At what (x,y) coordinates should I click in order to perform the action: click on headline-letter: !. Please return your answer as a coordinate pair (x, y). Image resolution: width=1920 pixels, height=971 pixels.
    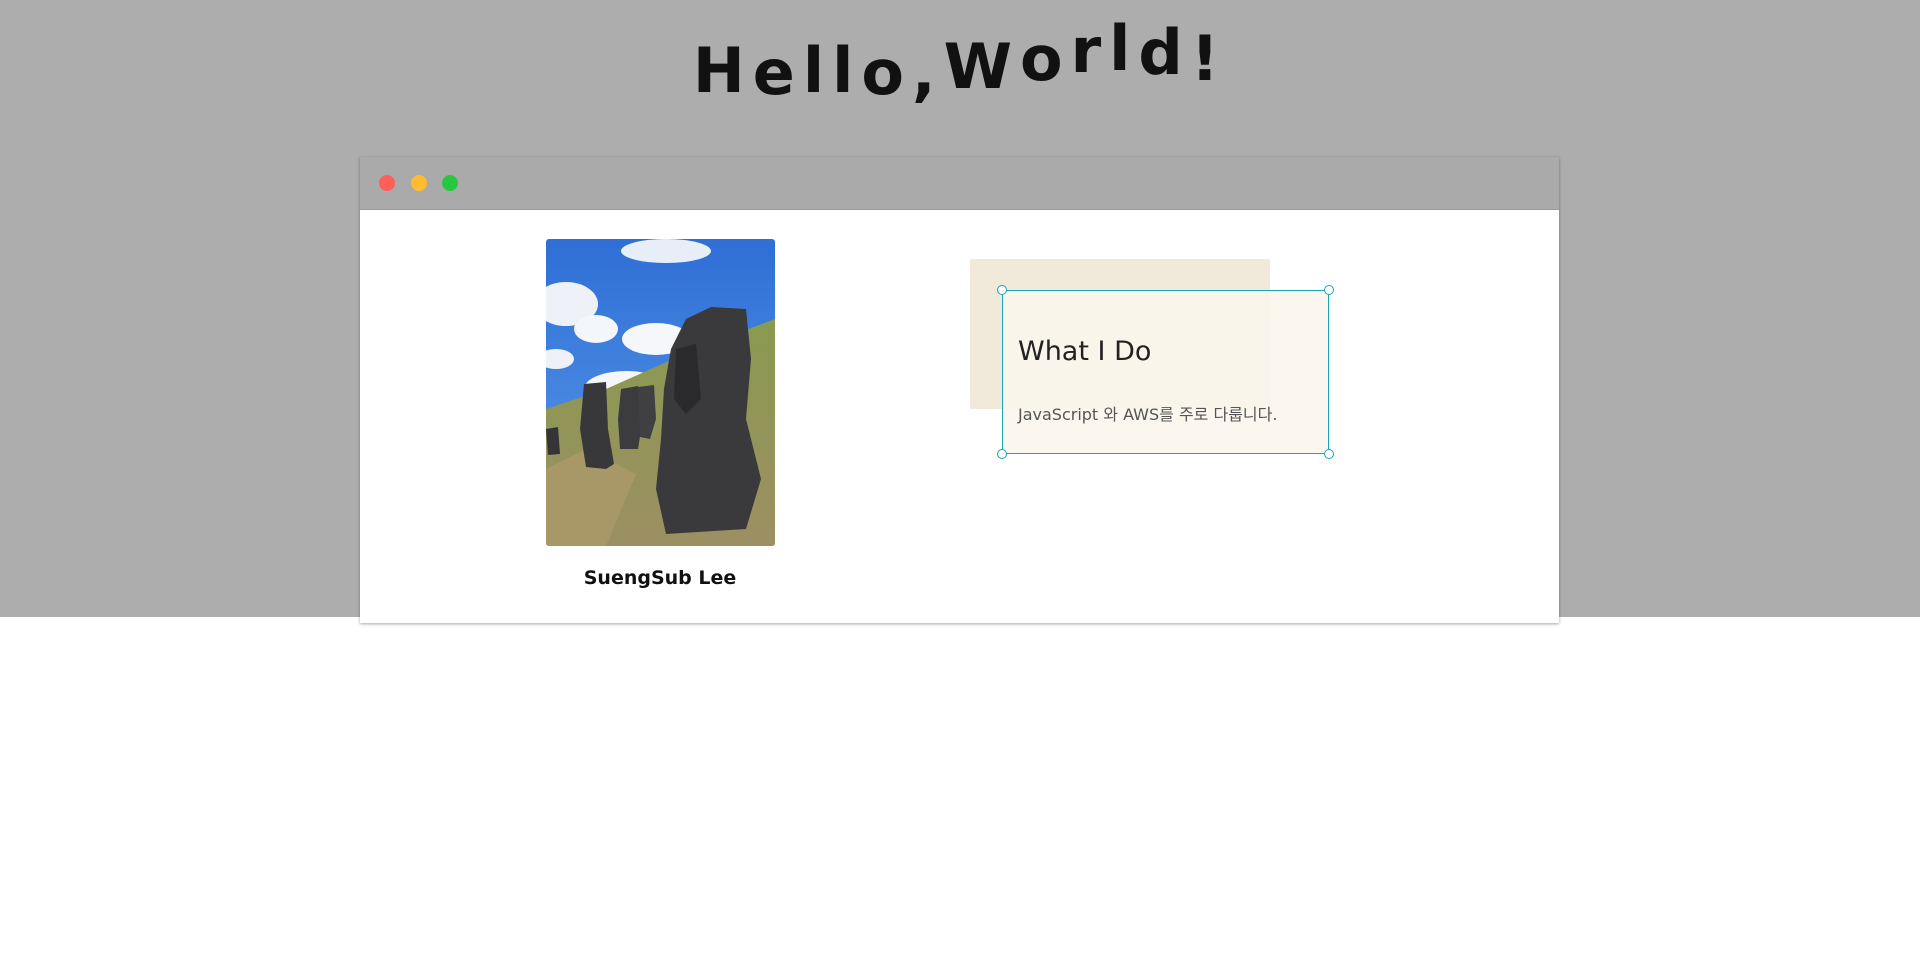
    Looking at the image, I should click on (1209, 58).